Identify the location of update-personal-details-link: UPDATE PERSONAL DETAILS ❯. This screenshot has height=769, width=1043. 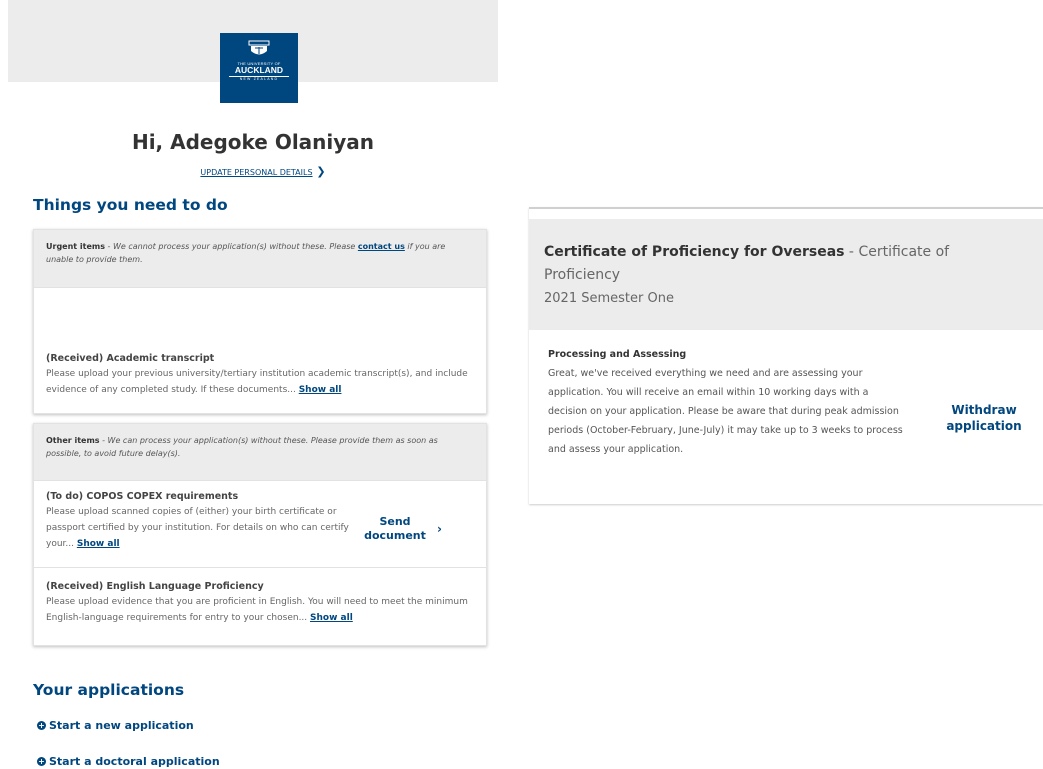
(263, 171).